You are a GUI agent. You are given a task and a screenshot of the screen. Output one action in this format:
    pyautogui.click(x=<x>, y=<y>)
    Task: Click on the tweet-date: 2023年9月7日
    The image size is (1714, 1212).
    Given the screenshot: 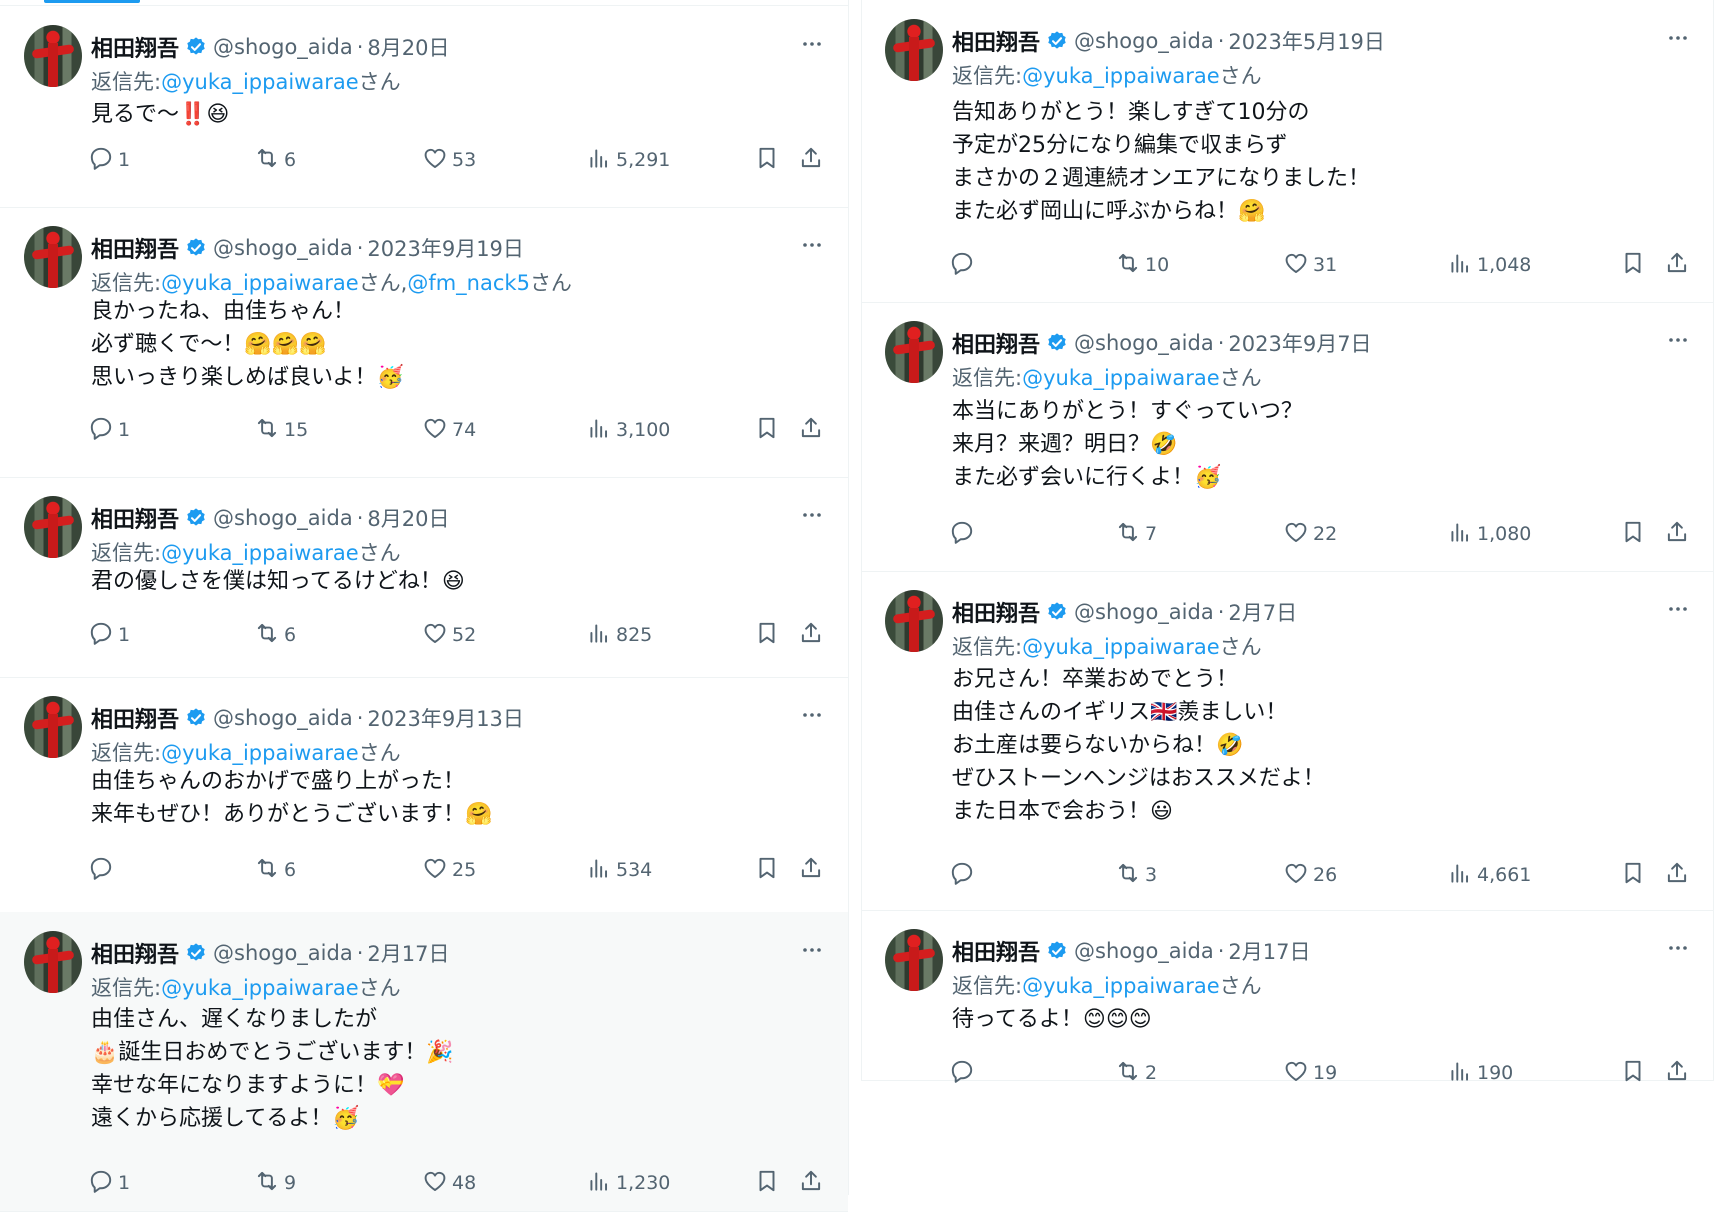 What is the action you would take?
    pyautogui.click(x=1299, y=343)
    